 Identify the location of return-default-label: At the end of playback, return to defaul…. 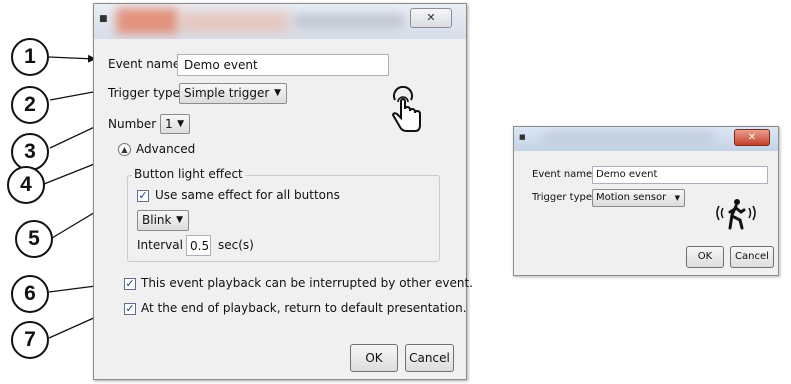
(304, 308).